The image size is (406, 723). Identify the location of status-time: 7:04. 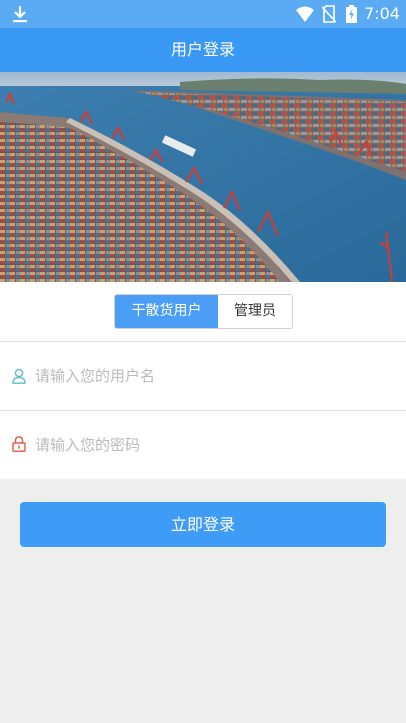
(382, 13).